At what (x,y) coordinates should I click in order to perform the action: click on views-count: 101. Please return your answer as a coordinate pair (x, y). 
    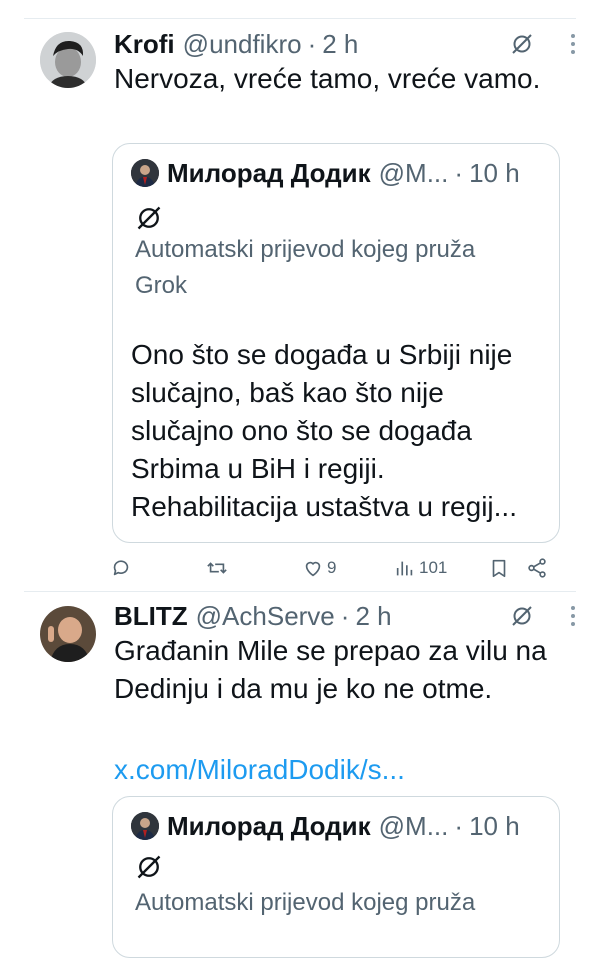
    Looking at the image, I should click on (433, 567).